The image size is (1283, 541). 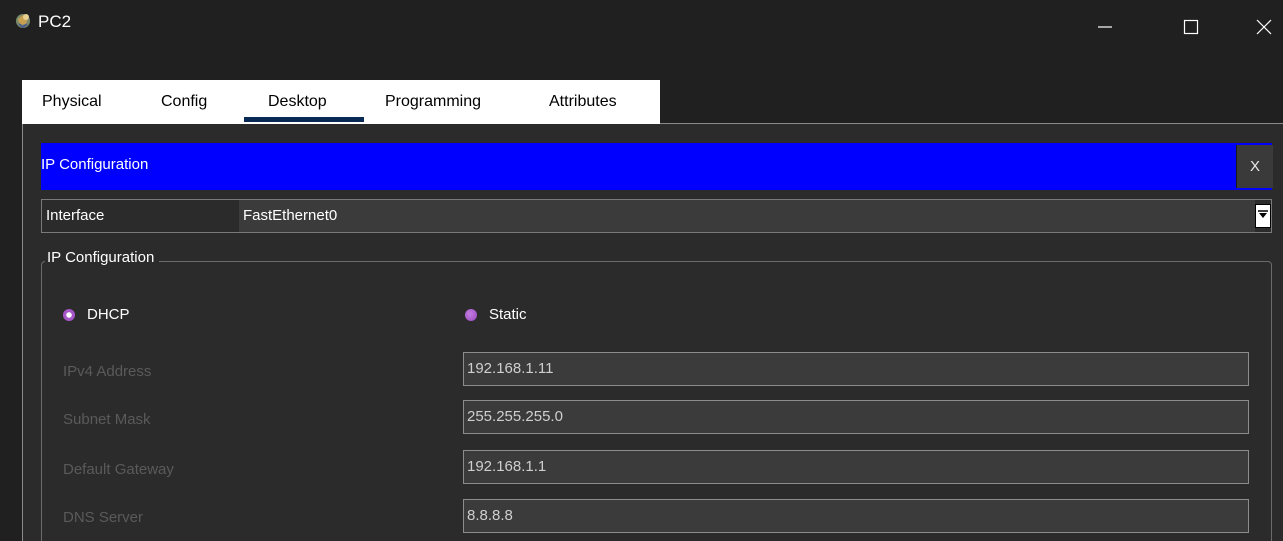 What do you see at coordinates (108, 314) in the screenshot?
I see `dhcp-radio-label: DHCP` at bounding box center [108, 314].